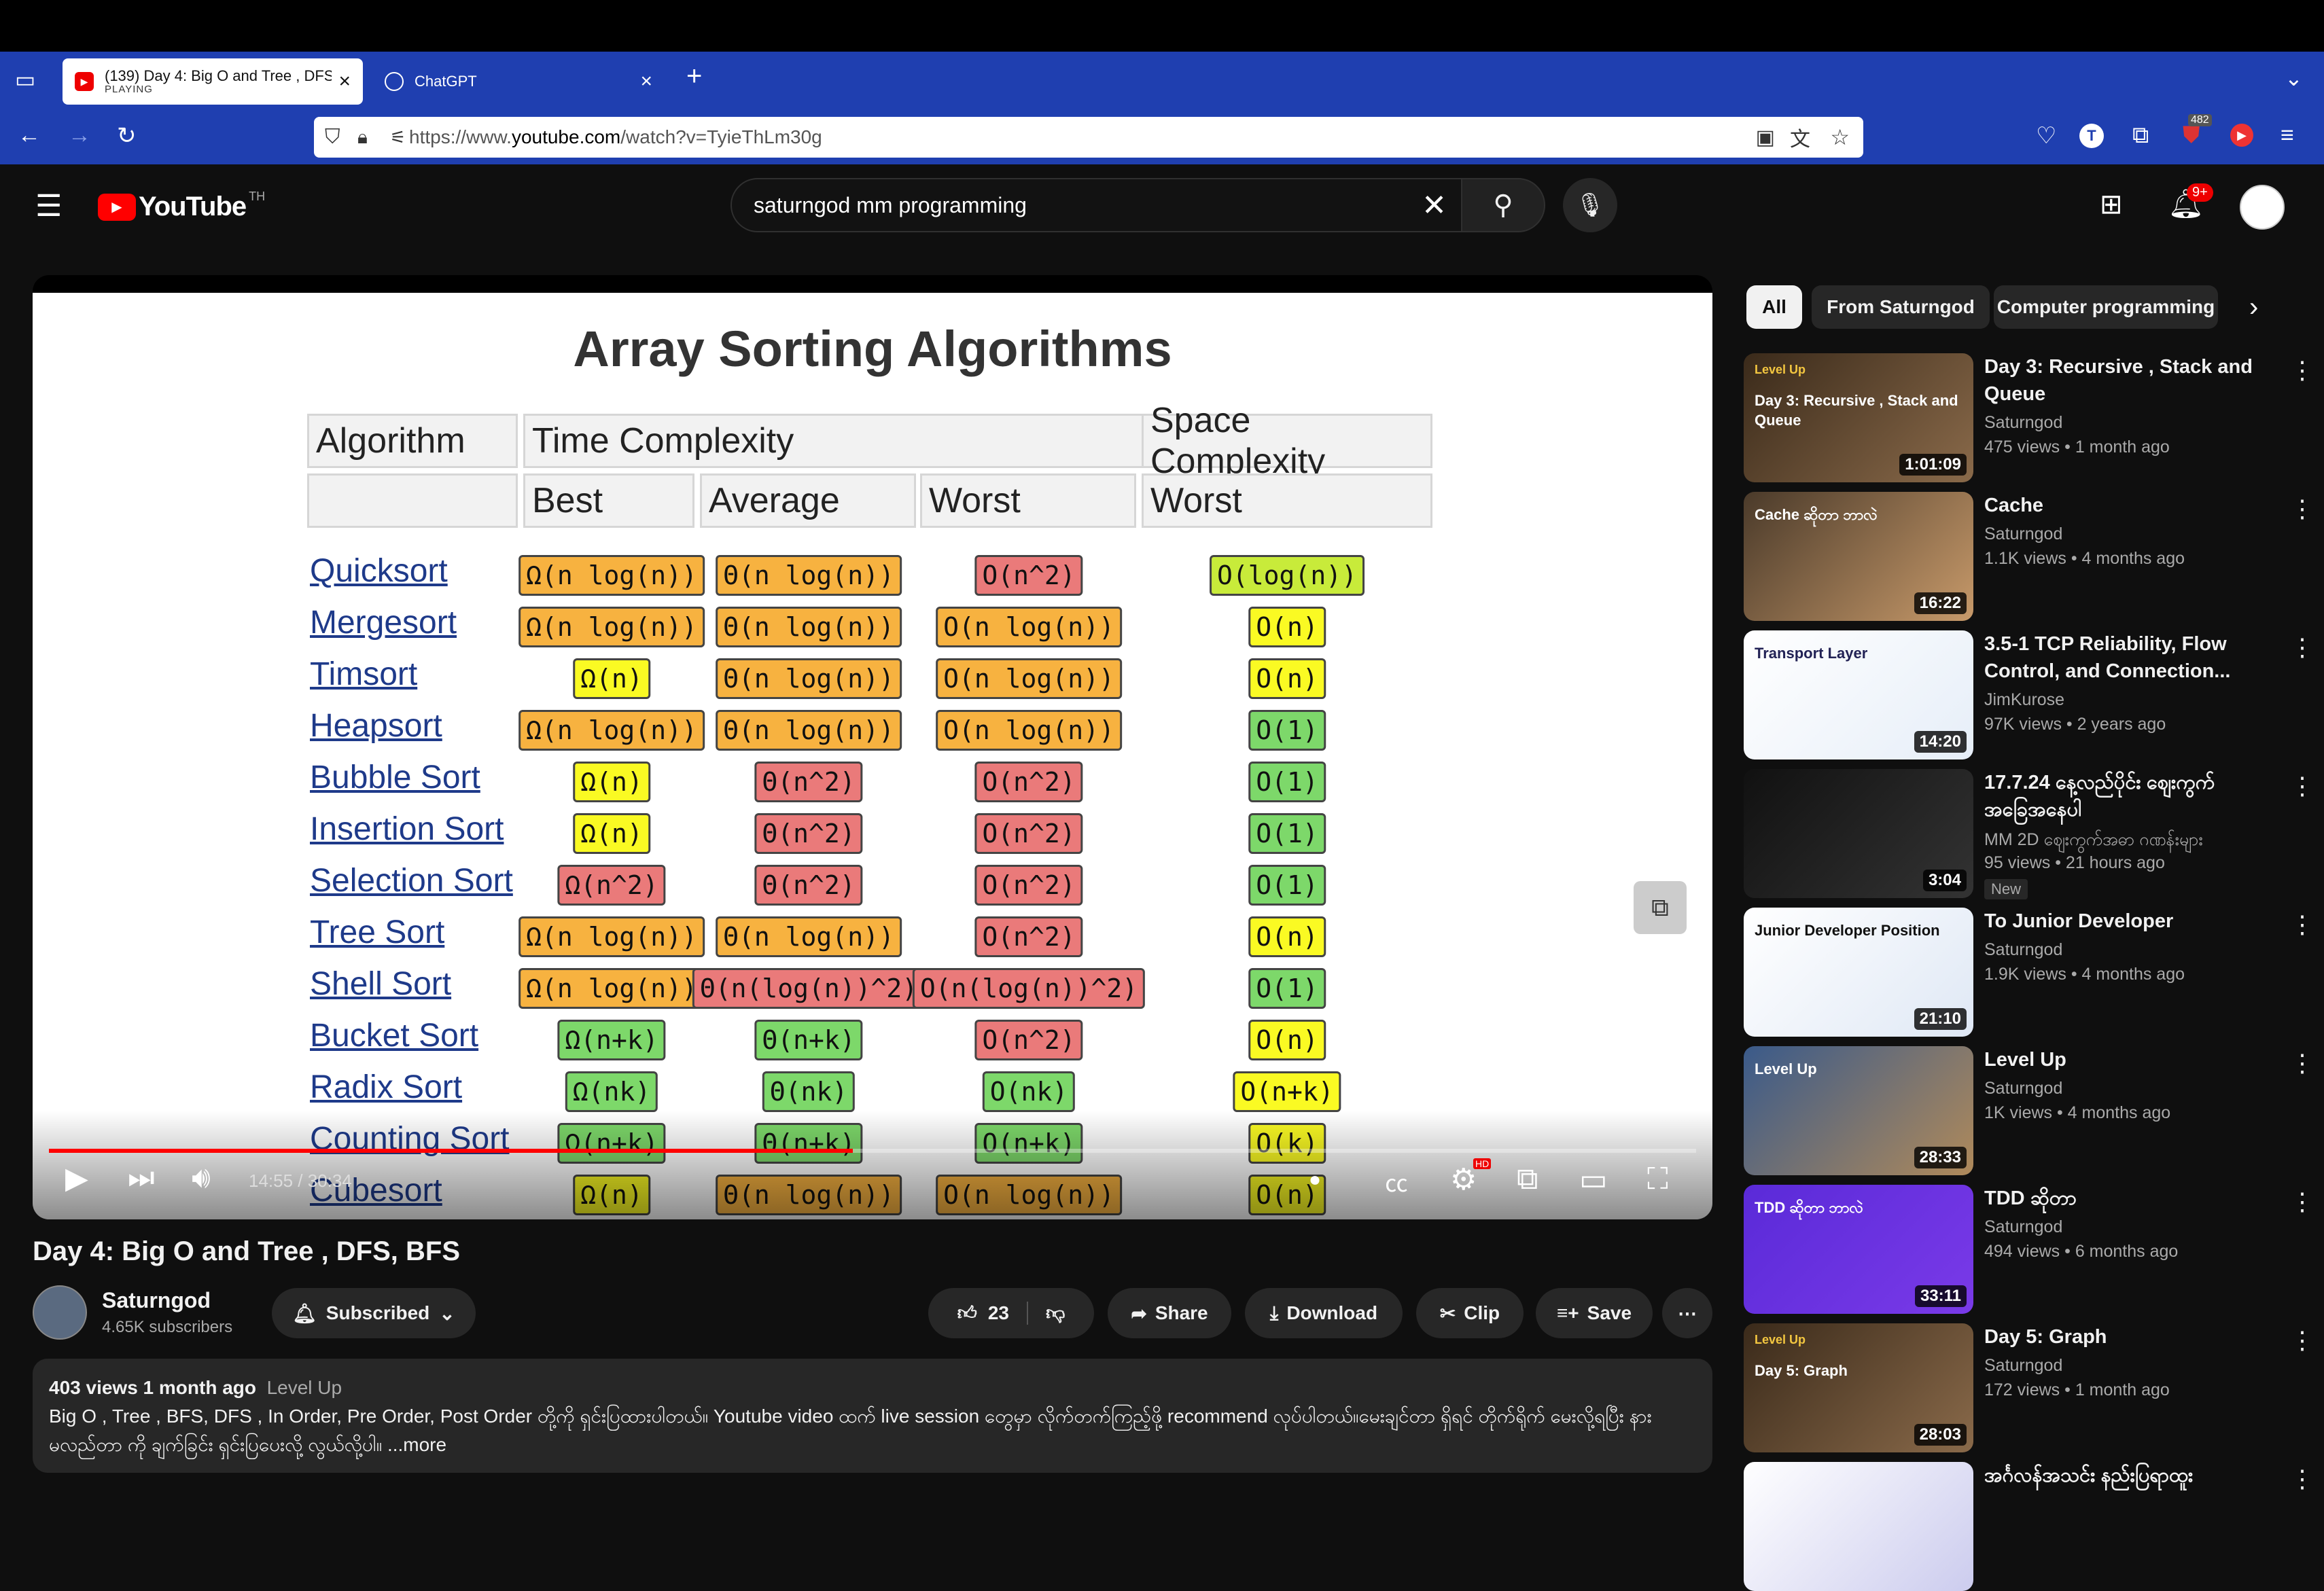 The width and height of the screenshot is (2324, 1591). Describe the element at coordinates (1315, 1180) in the screenshot. I see `autoplay-toggle: ⏺` at that location.